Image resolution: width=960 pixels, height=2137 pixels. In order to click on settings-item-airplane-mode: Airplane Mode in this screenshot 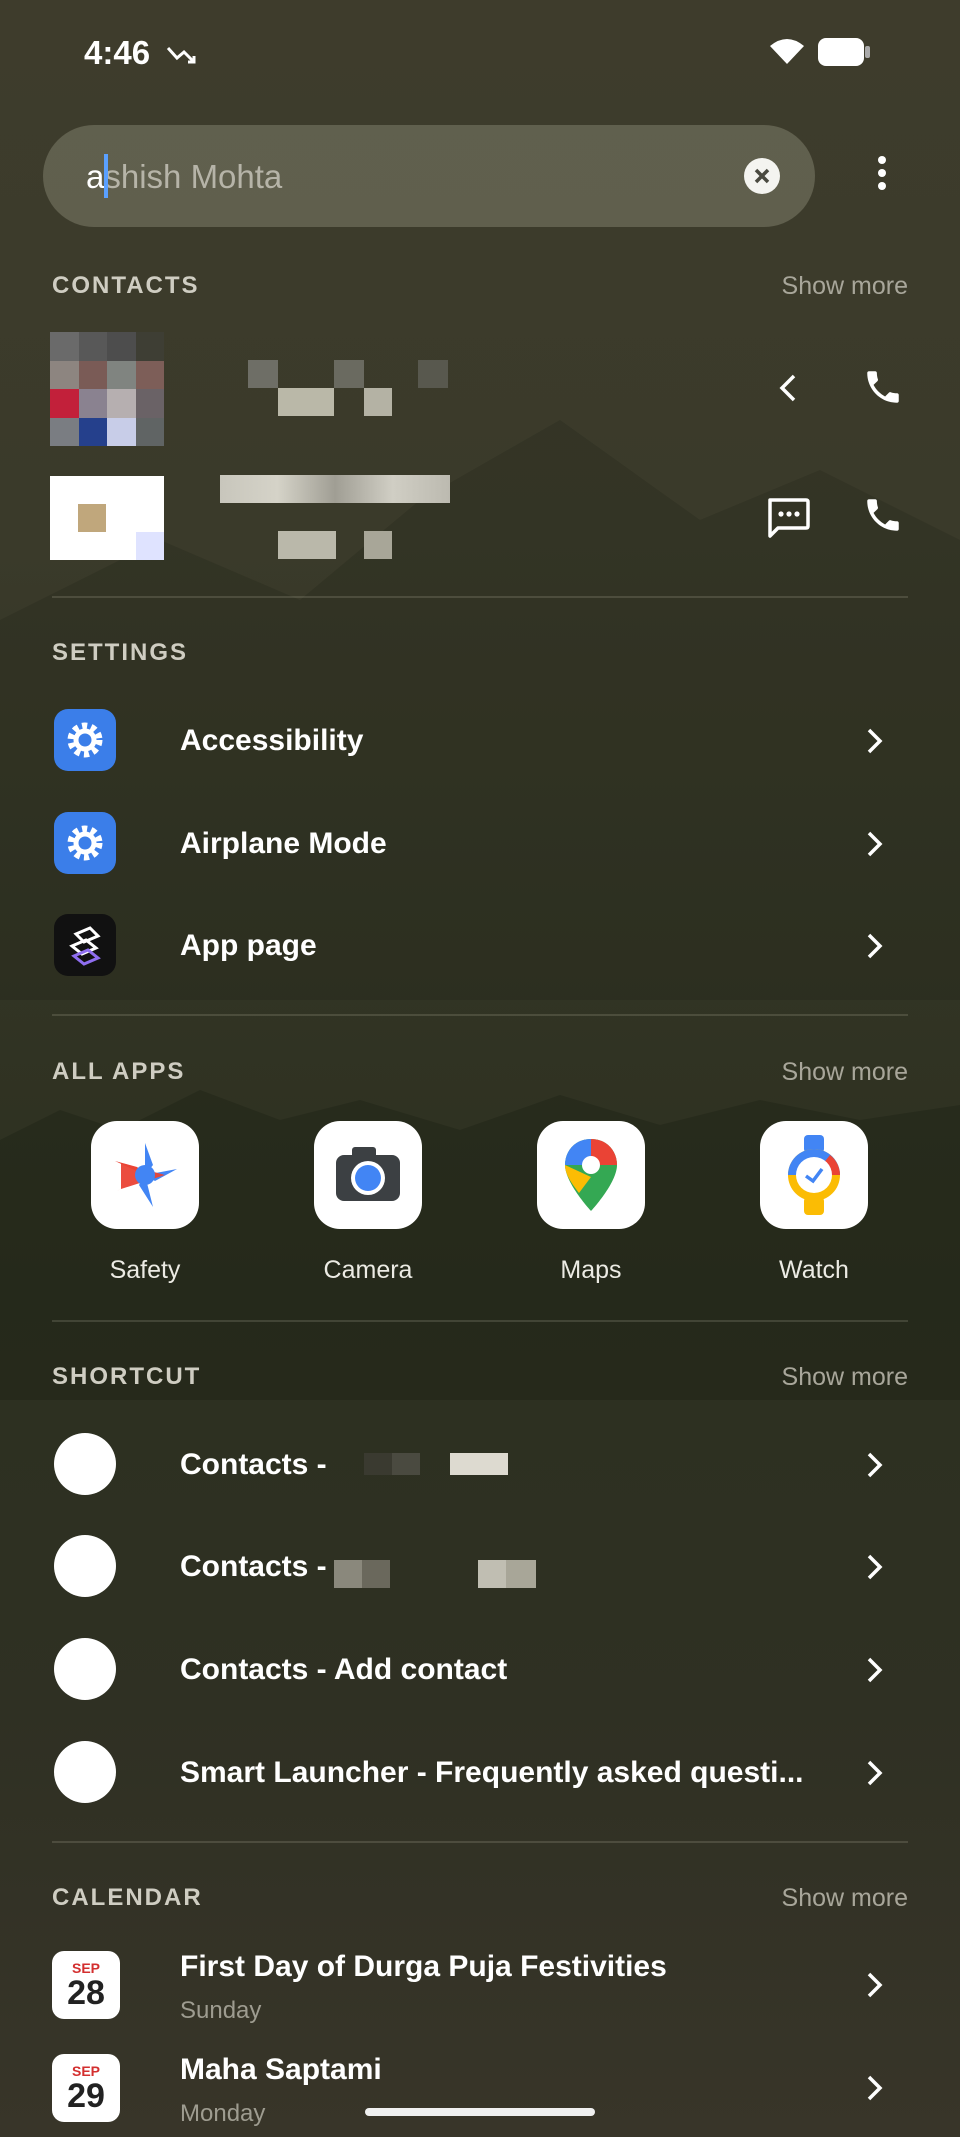, I will do `click(283, 844)`.